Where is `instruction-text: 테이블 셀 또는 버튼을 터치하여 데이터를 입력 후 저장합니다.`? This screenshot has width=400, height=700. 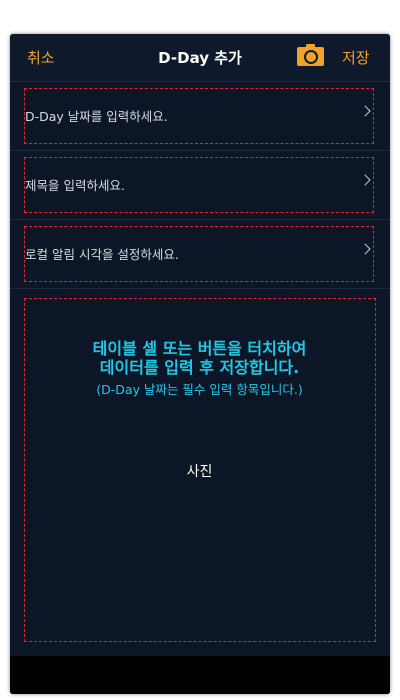 instruction-text: 테이블 셀 또는 버튼을 터치하여 데이터를 입력 후 저장합니다. is located at coordinates (199, 358).